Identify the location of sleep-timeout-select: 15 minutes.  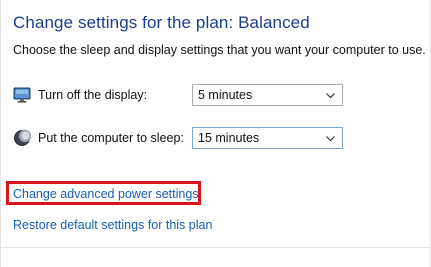
(267, 138).